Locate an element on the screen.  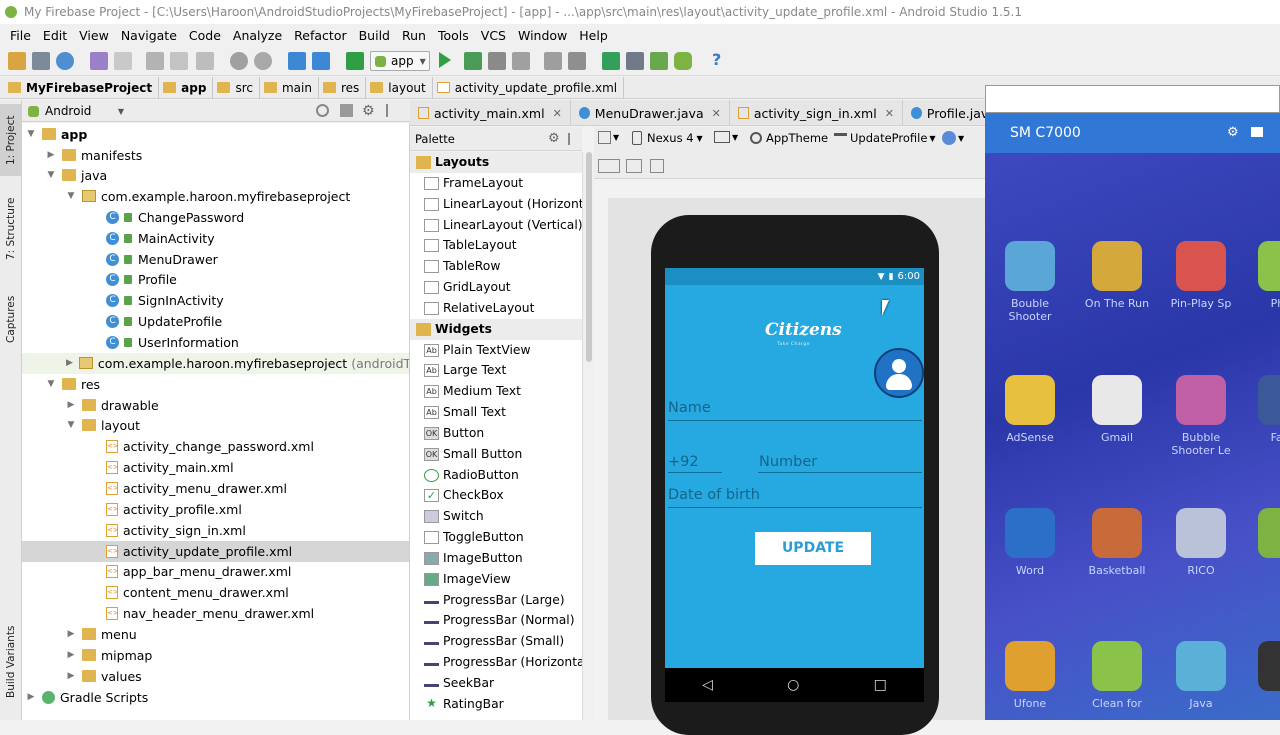
tree-item-app: ▼ app is located at coordinates (215, 134).